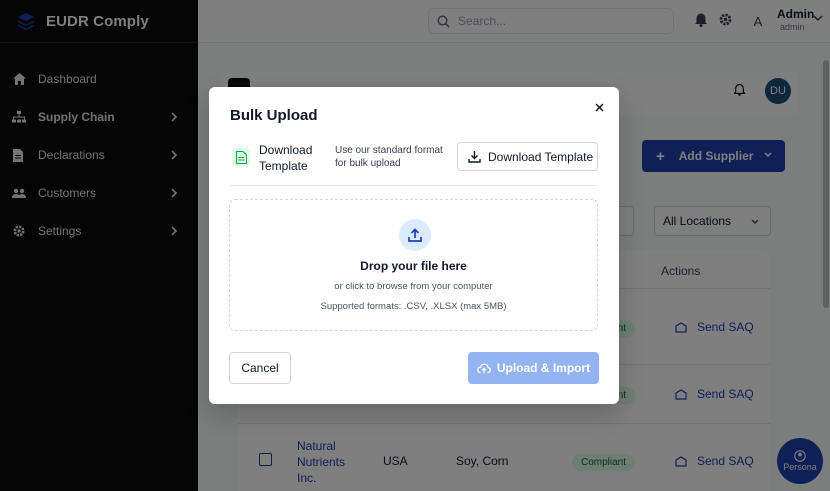  I want to click on download-template-label: Download Template, so click(541, 156).